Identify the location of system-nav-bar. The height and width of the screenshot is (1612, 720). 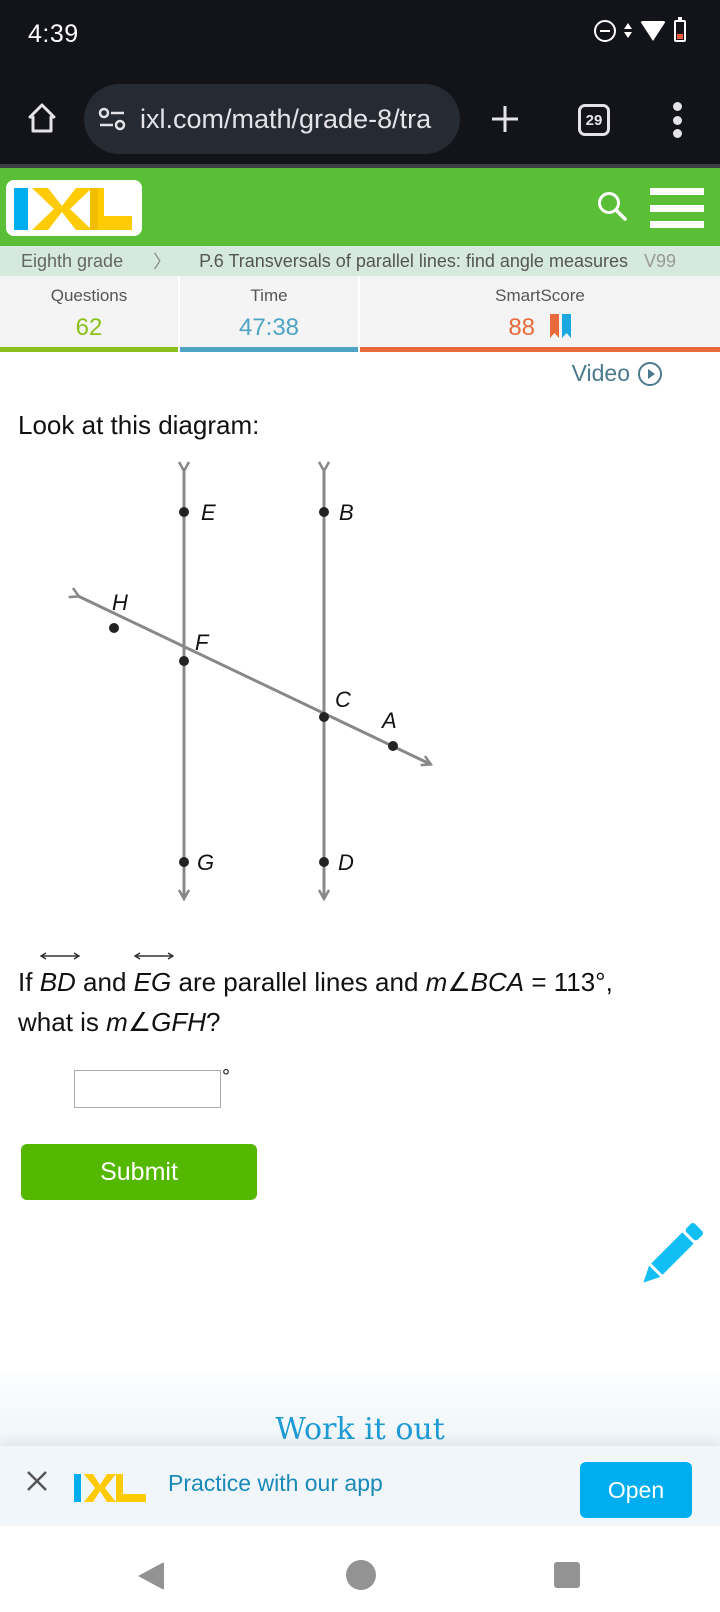
(360, 1569).